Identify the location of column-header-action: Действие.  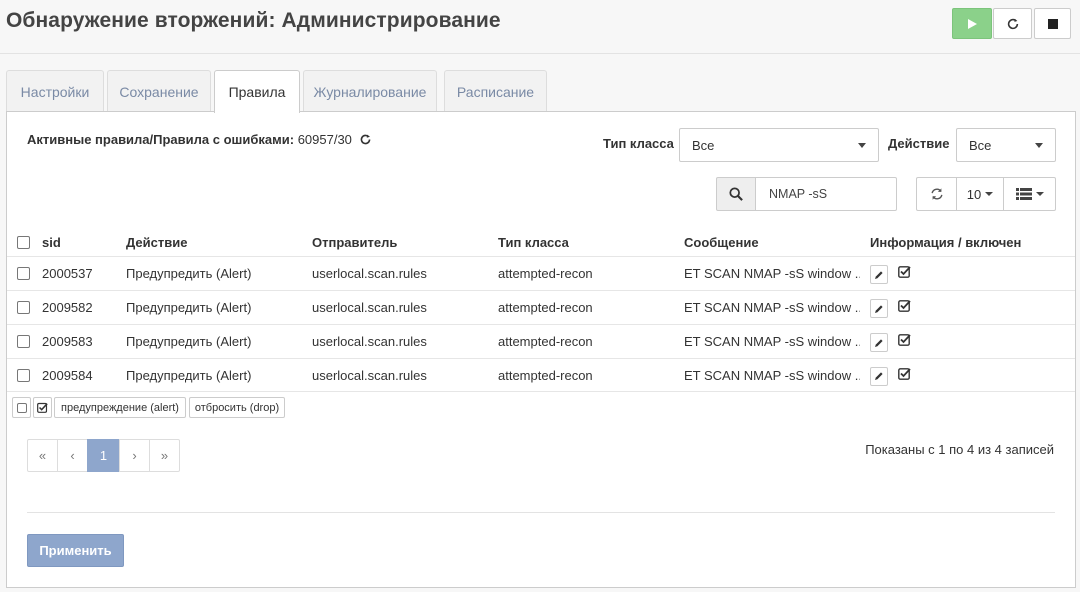
(156, 240).